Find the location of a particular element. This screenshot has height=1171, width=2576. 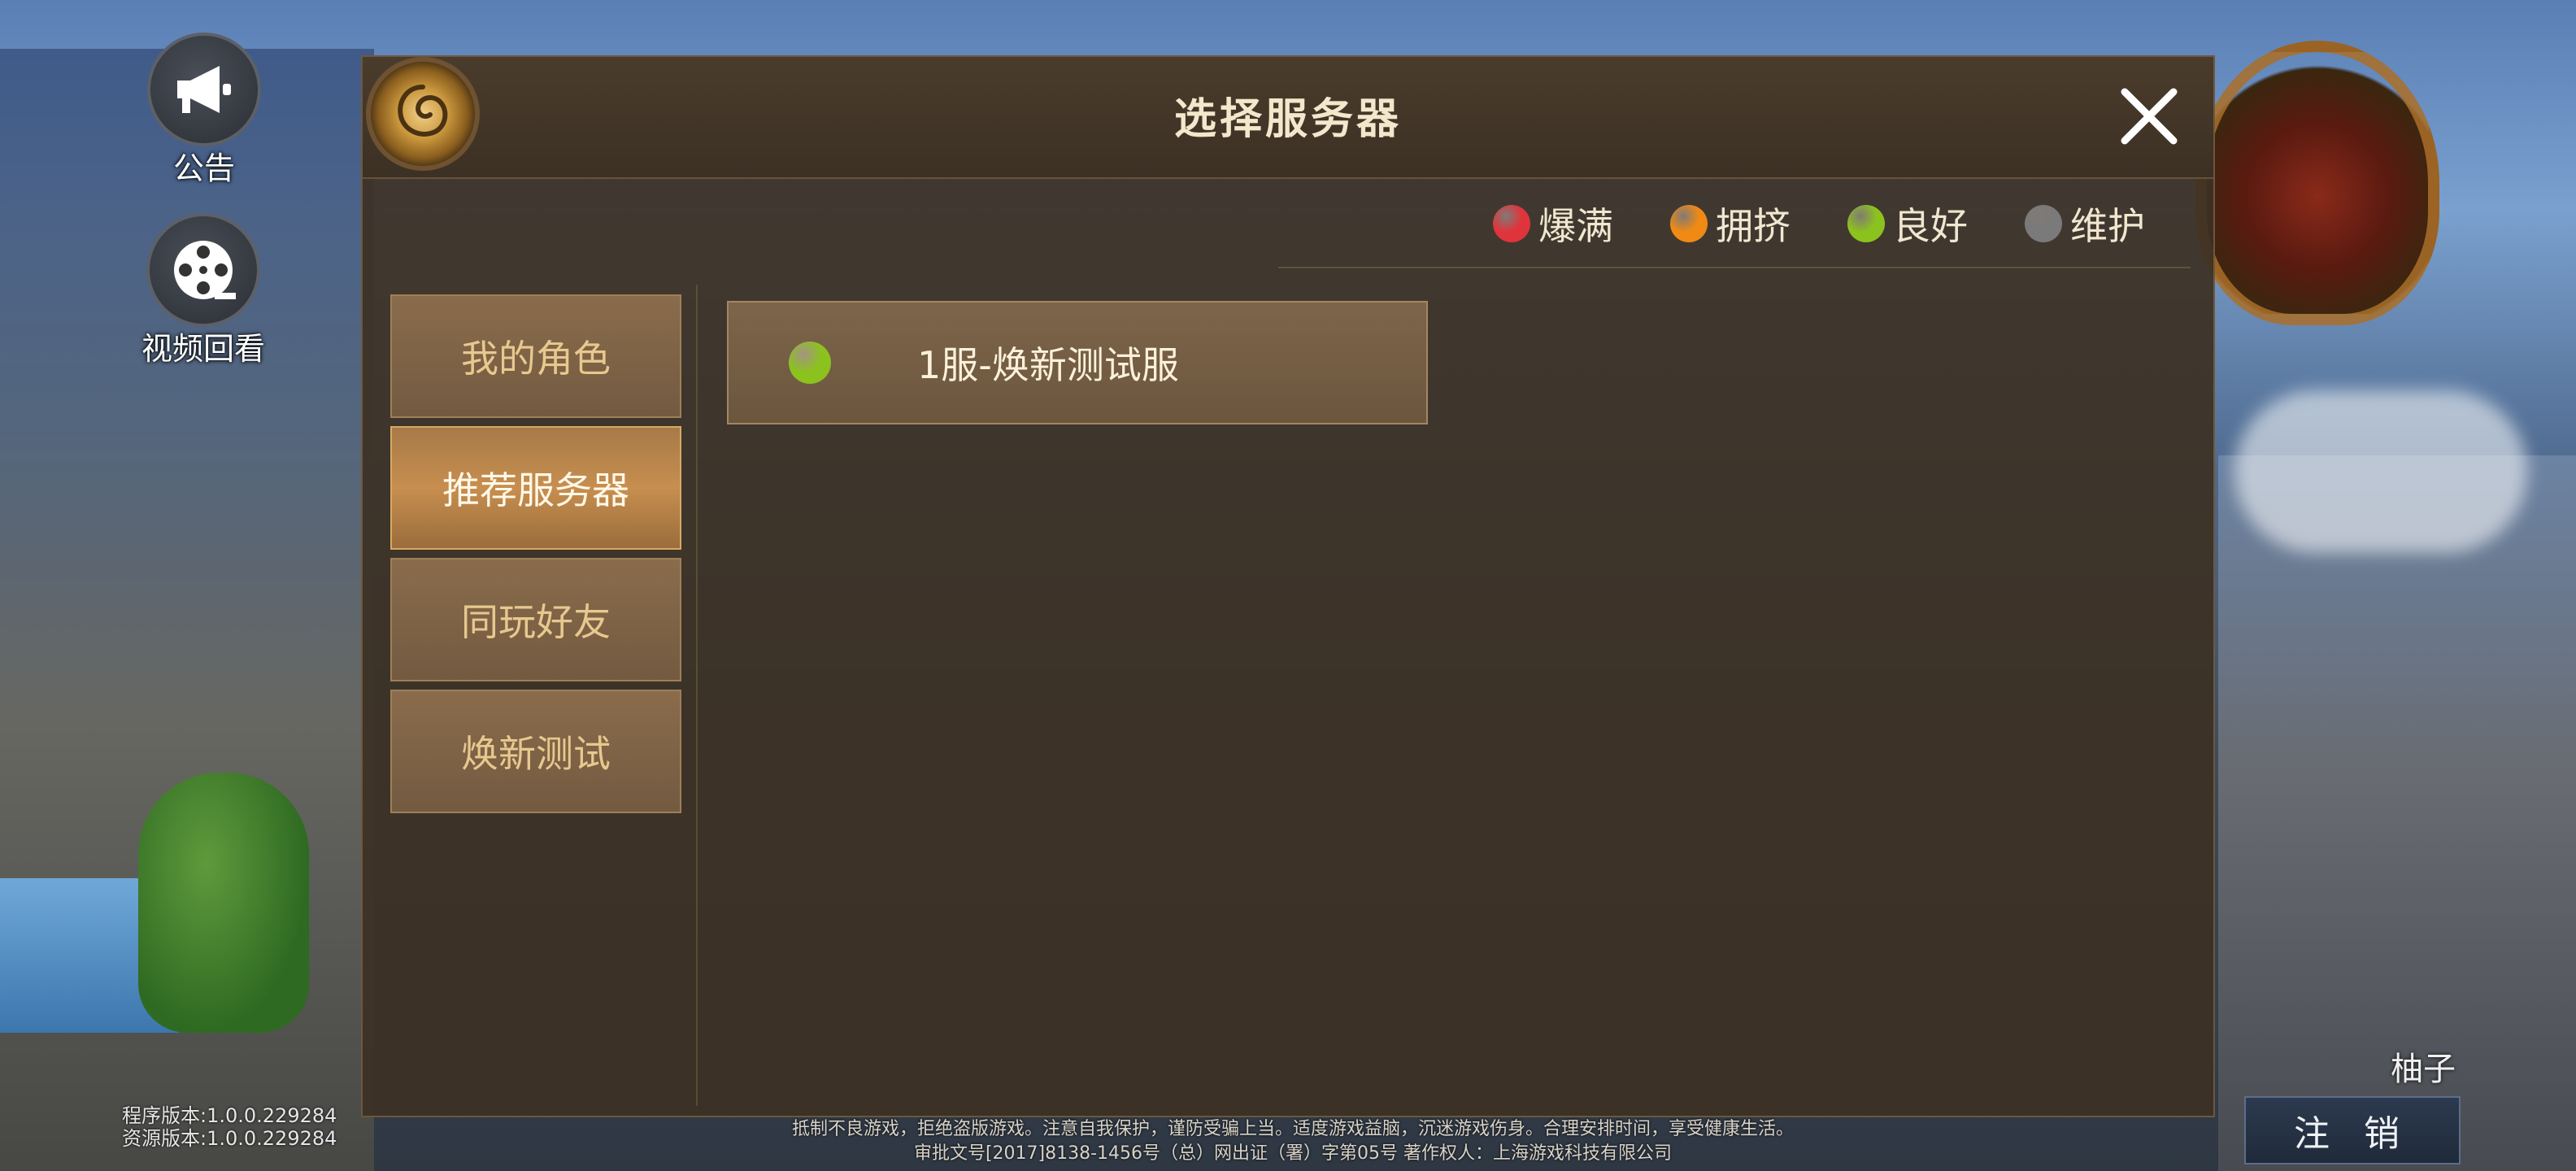

server-list-item: 1服-焕新测试服 is located at coordinates (1077, 362).